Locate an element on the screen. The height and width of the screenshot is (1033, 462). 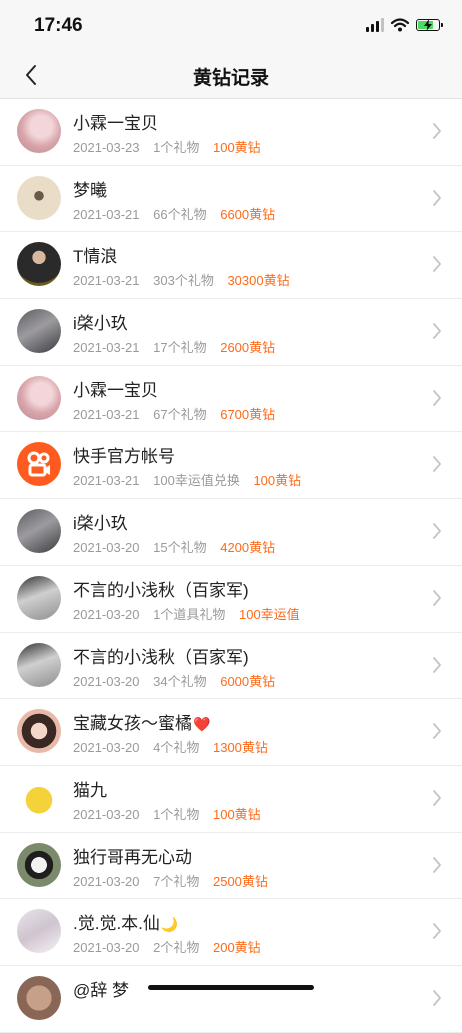
gift-count: 1个道具礼物 is located at coordinates (189, 614).